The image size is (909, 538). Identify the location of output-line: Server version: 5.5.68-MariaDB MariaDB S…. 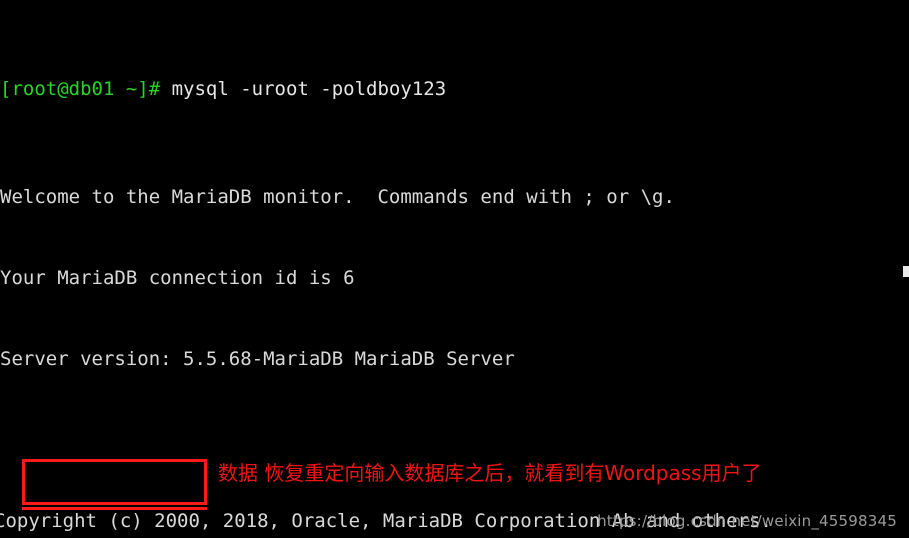
(257, 359).